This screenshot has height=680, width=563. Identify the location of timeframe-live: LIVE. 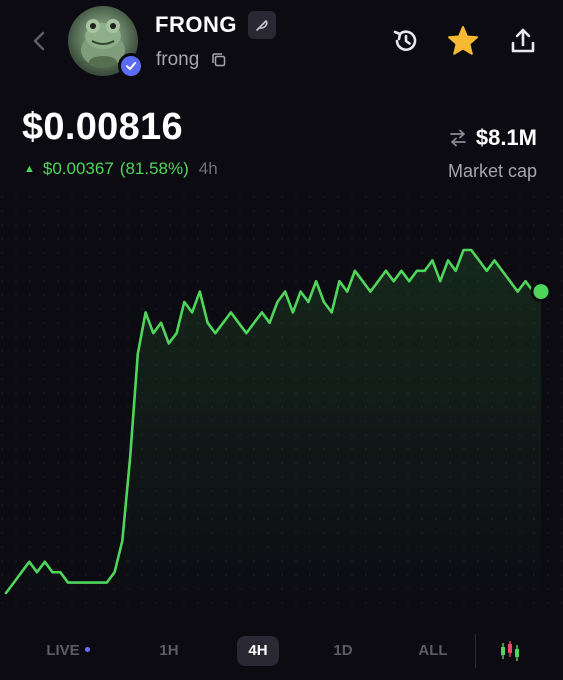
(68, 651).